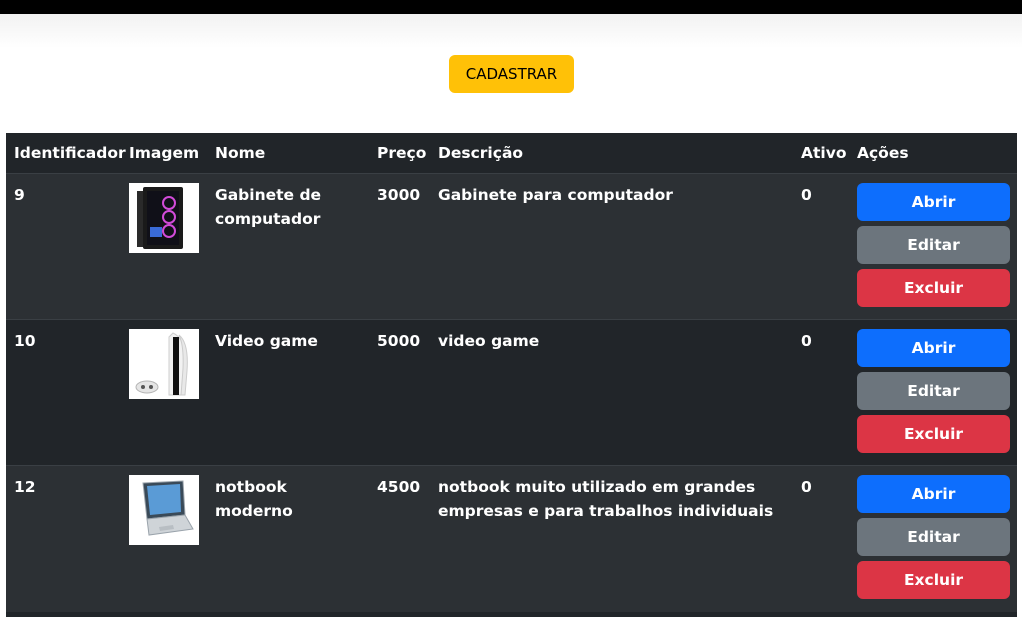 The image size is (1022, 617). I want to click on header-actions: Ações, so click(883, 153).